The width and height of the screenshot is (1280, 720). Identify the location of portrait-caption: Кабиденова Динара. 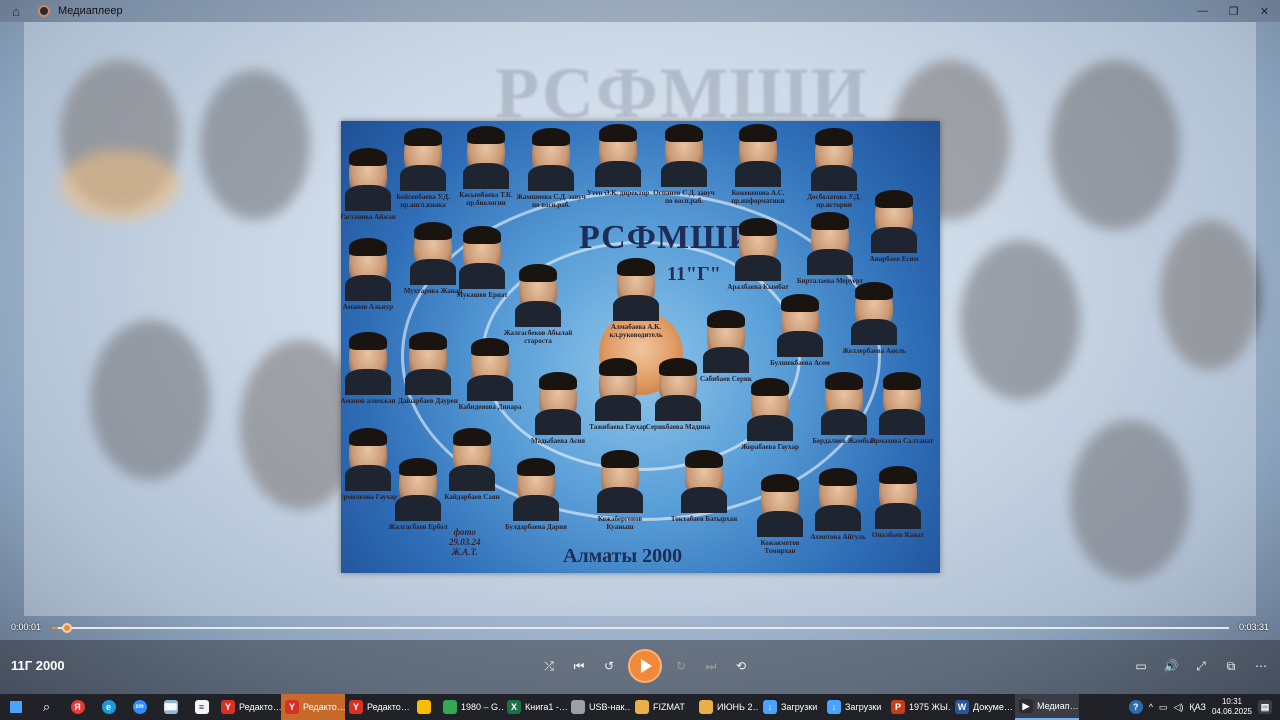
(490, 407).